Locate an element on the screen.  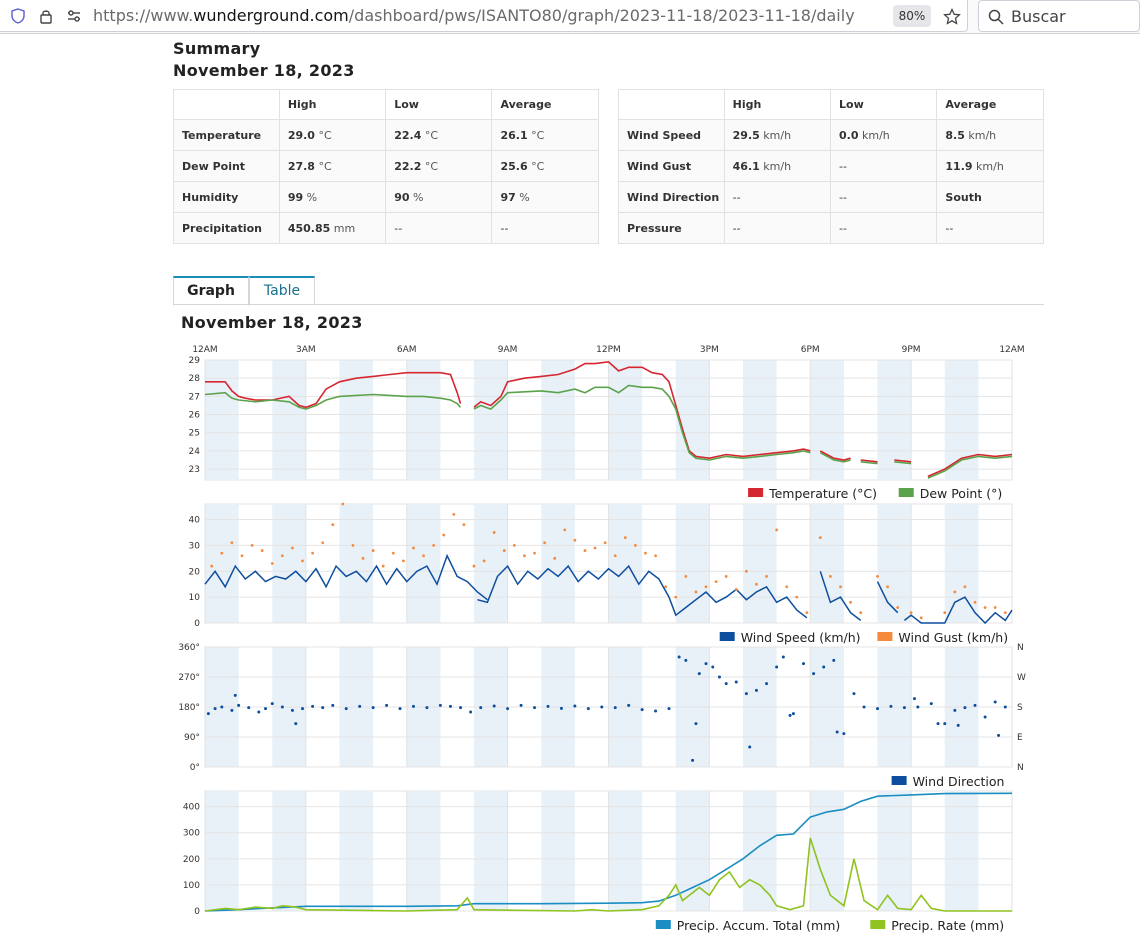
summary-right-cell-low: -- is located at coordinates (884, 197).